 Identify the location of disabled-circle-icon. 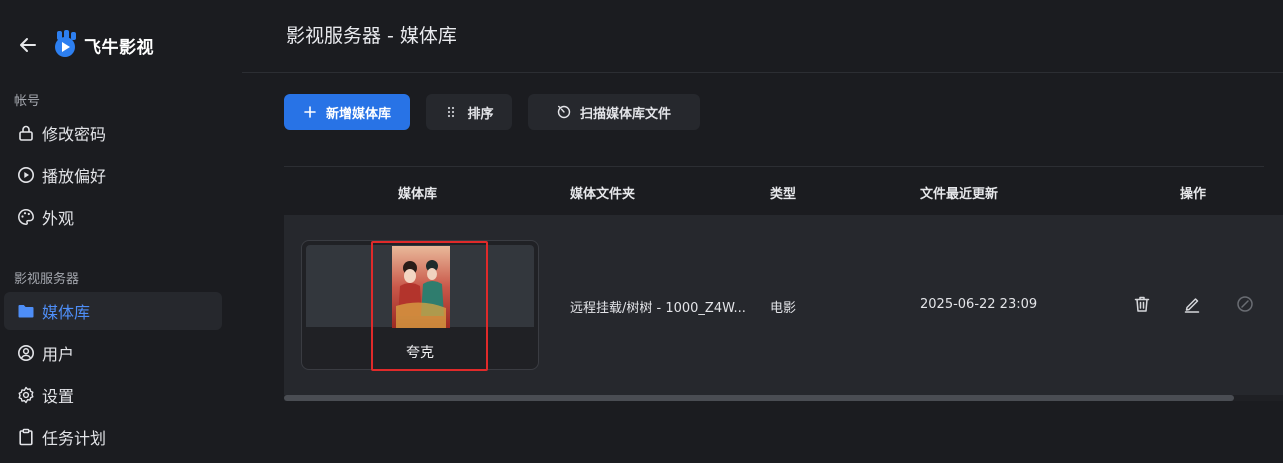
(1245, 304).